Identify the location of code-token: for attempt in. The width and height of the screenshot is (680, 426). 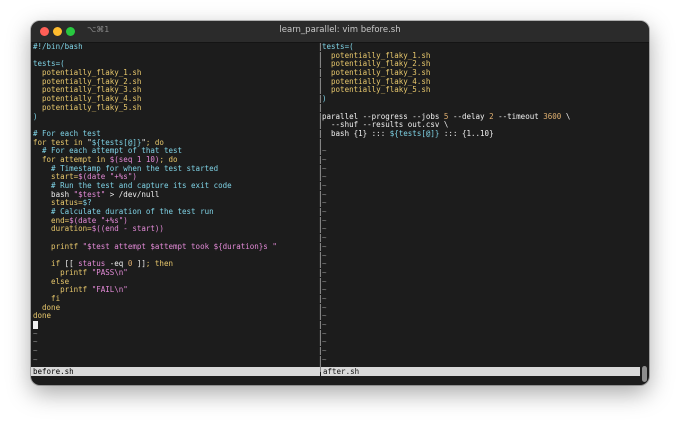
(71, 159).